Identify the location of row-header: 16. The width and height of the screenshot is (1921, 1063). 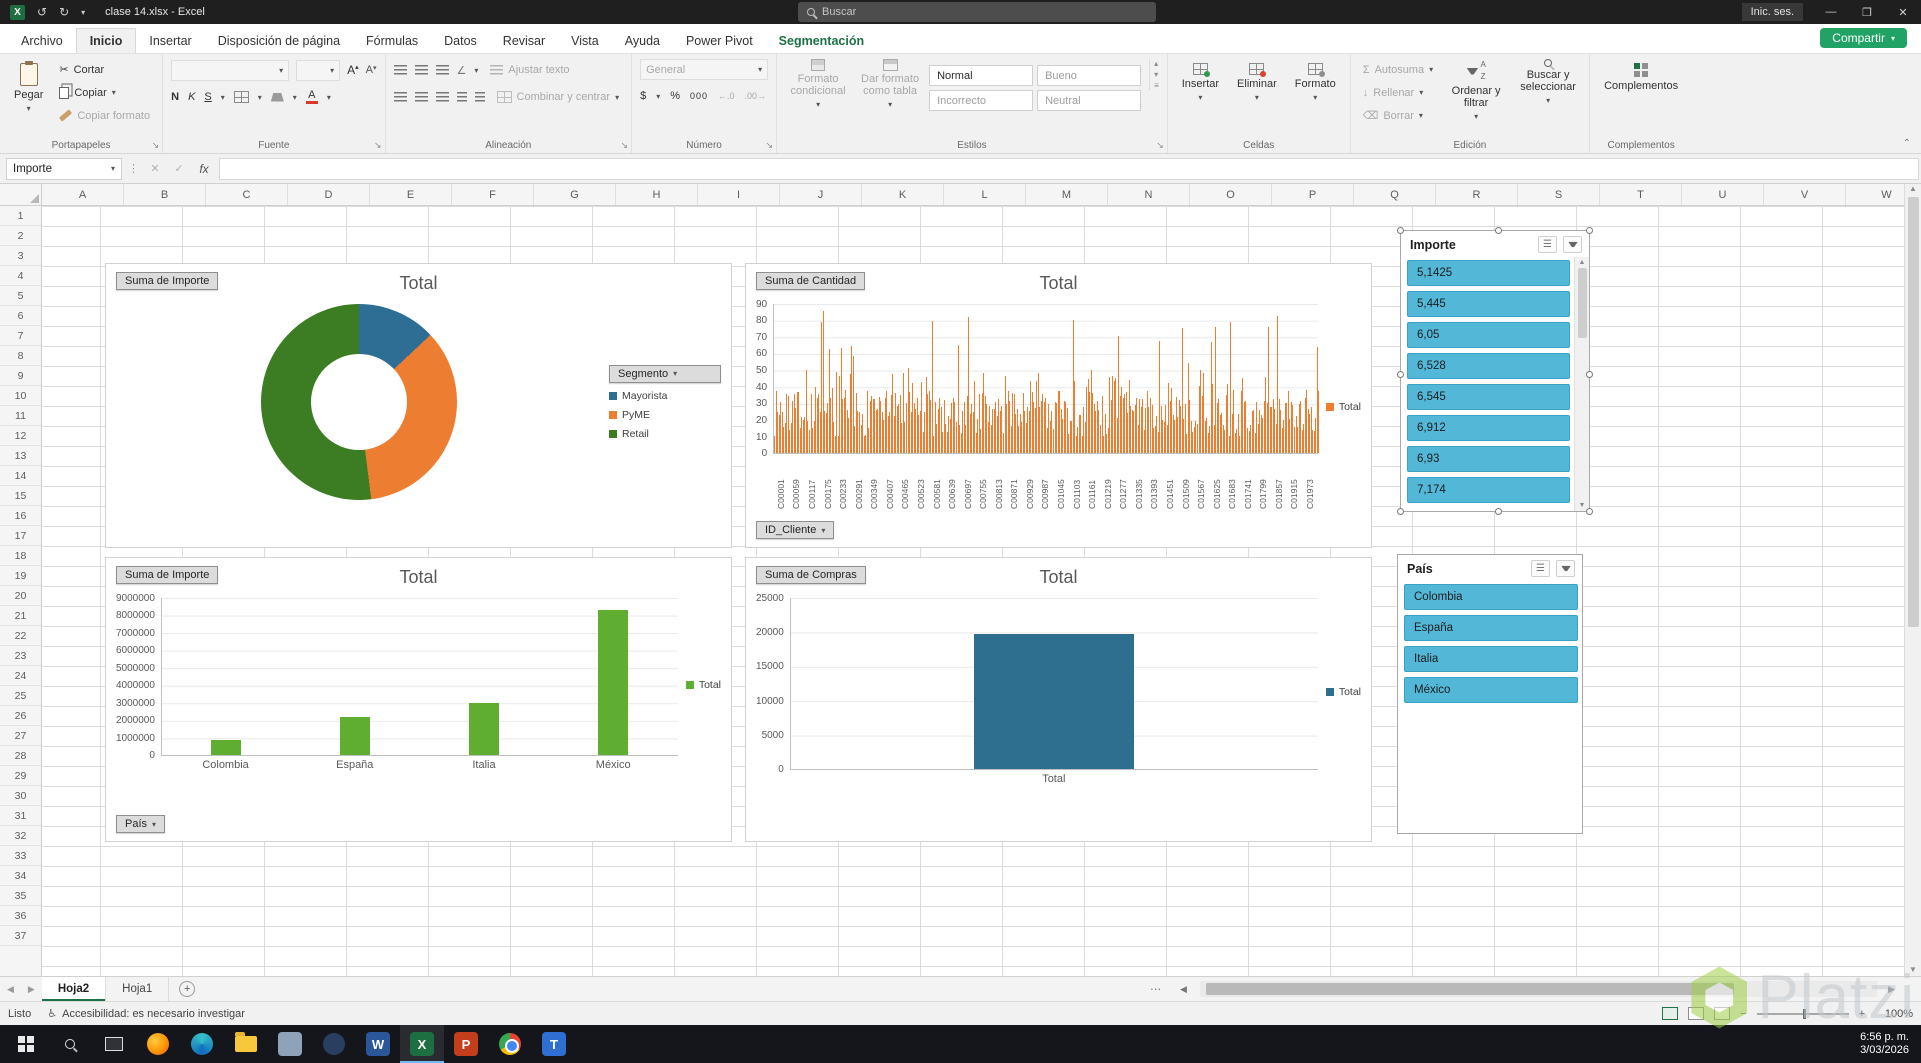
(20, 516).